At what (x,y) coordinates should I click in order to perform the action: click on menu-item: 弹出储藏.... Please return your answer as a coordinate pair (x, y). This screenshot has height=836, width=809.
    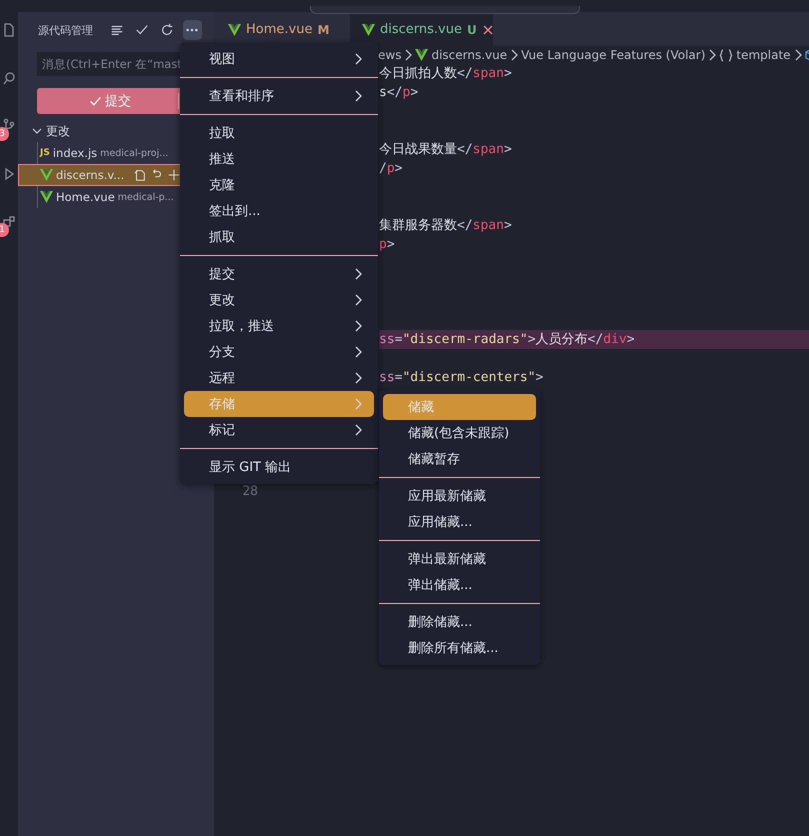
    Looking at the image, I should click on (459, 585).